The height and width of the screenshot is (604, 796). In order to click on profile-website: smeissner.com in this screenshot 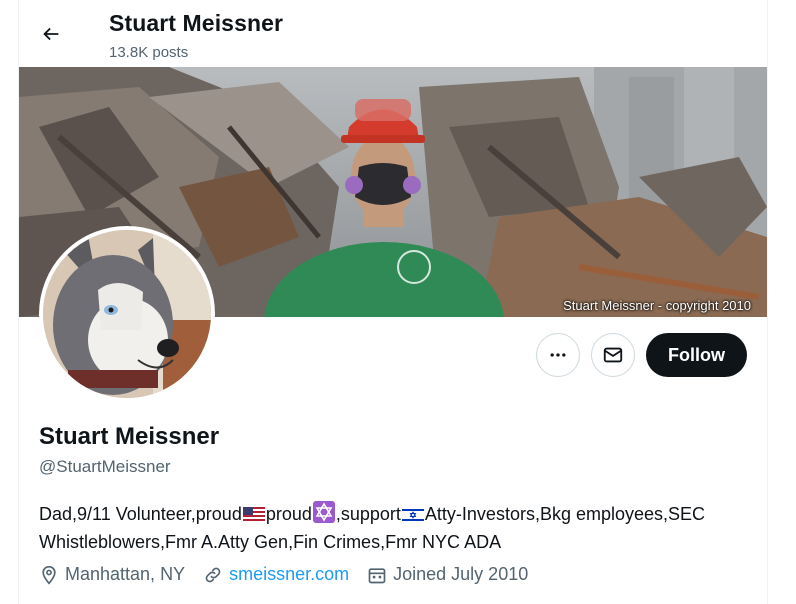, I will do `click(276, 574)`.